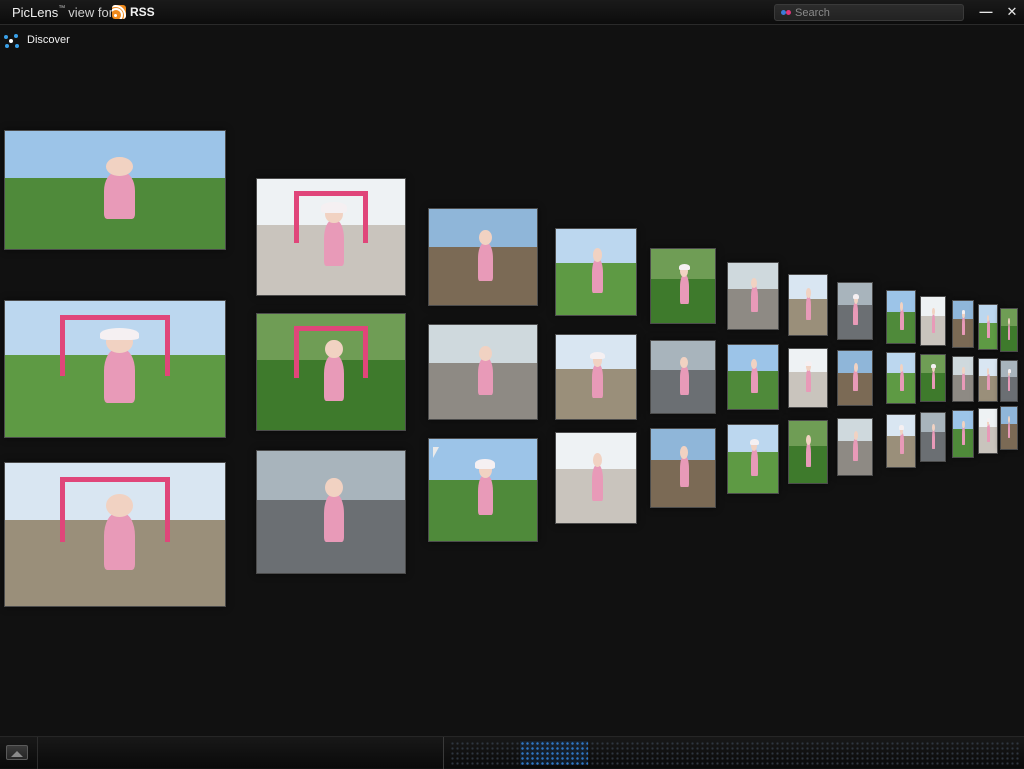  What do you see at coordinates (62, 8) in the screenshot?
I see `trademark-mark: ™` at bounding box center [62, 8].